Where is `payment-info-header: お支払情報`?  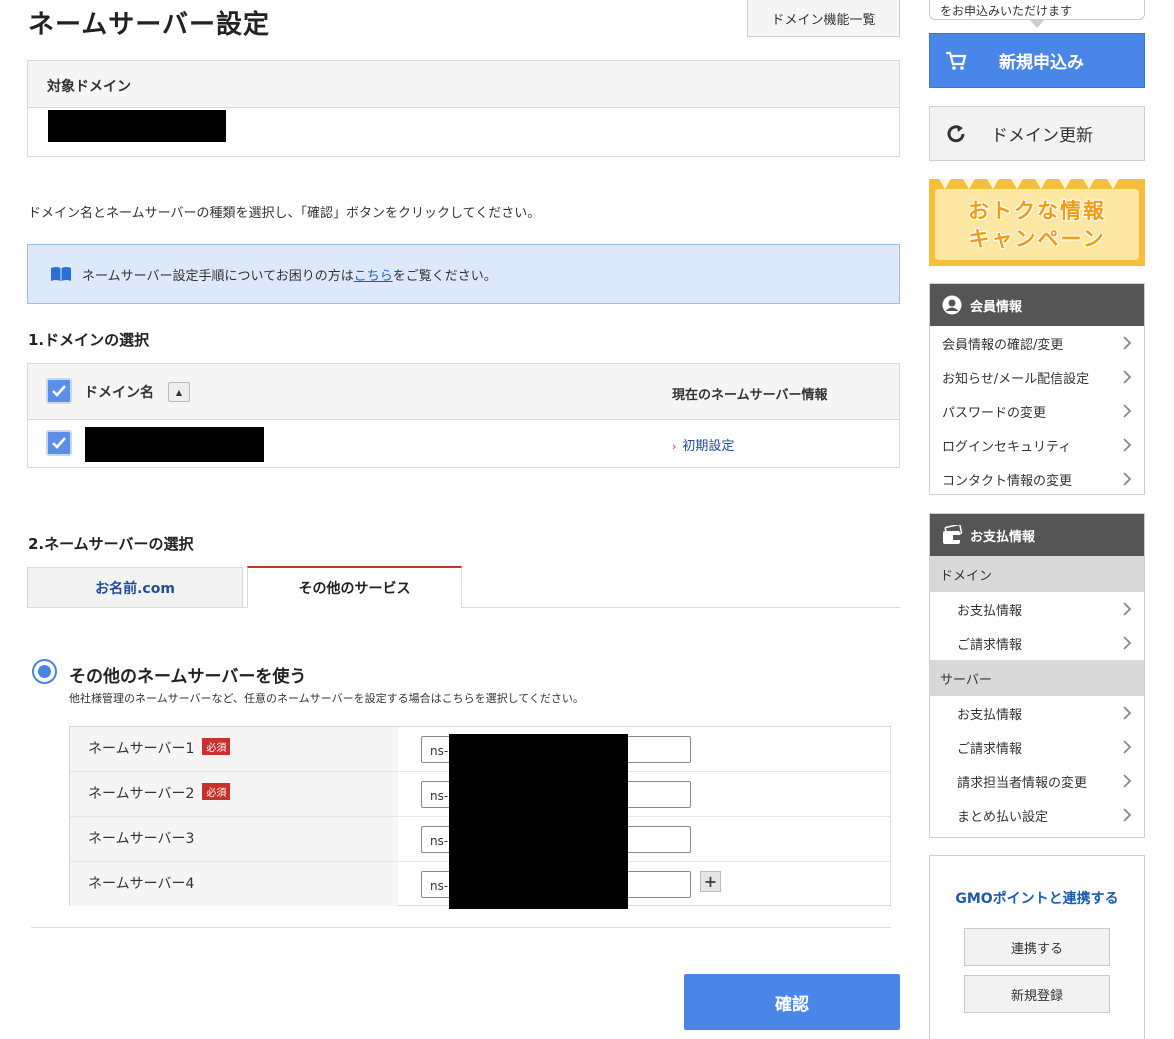
payment-info-header: お支払情報 is located at coordinates (1037, 535).